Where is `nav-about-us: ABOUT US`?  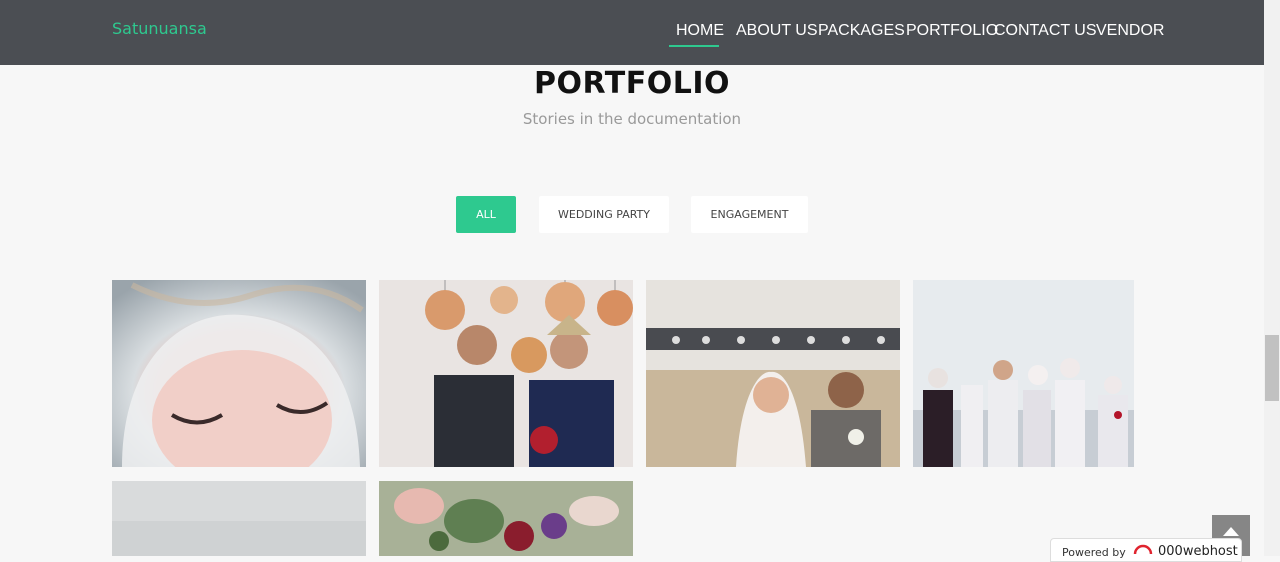
nav-about-us: ABOUT US is located at coordinates (777, 31).